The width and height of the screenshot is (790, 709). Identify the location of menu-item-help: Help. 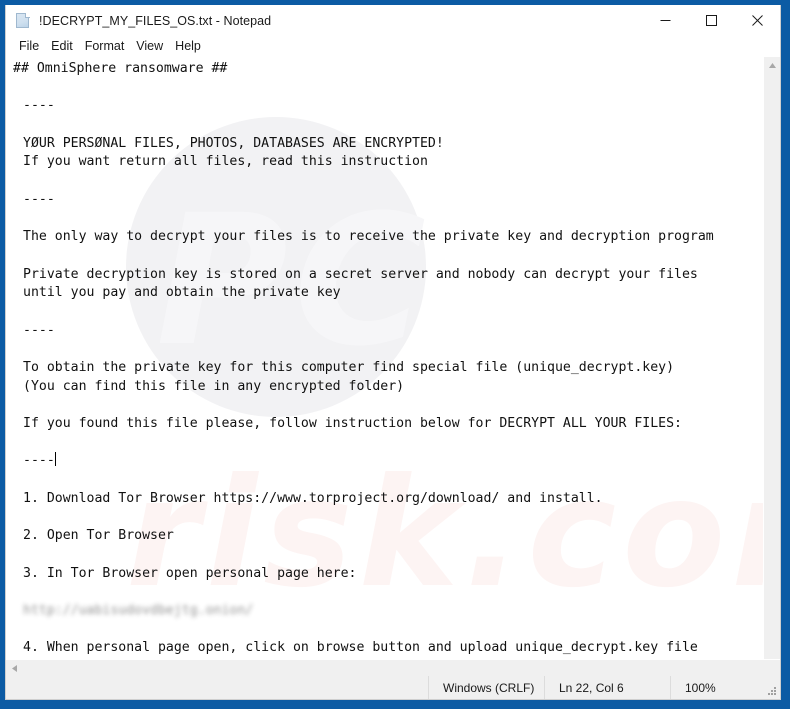
(188, 46).